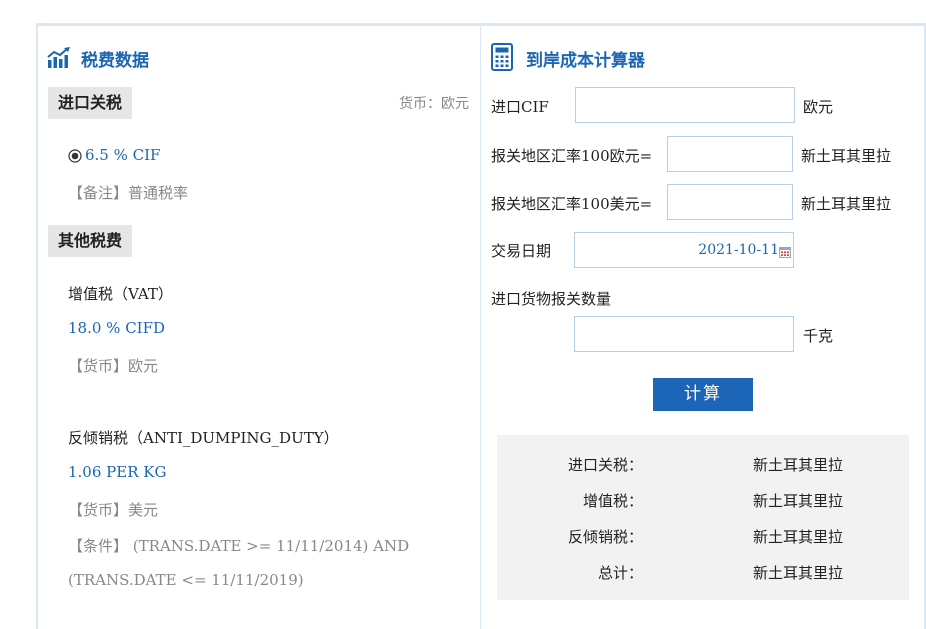 This screenshot has height=629, width=926. What do you see at coordinates (271, 546) in the screenshot?
I see `condition-expression-1: (TRANS.DATE >= 11/11/2014) AND` at bounding box center [271, 546].